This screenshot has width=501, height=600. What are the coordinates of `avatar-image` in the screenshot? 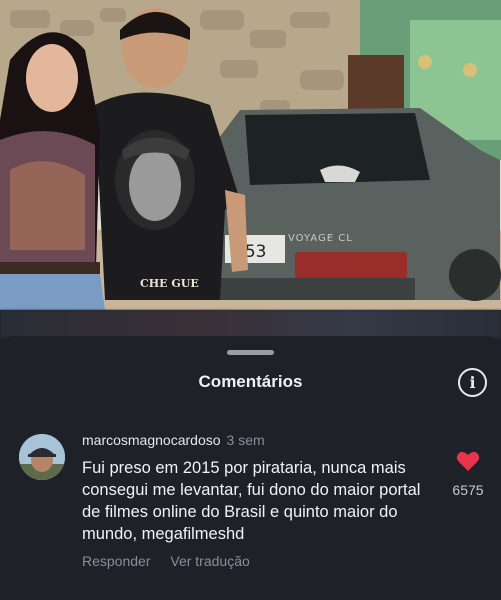 It's located at (42, 457).